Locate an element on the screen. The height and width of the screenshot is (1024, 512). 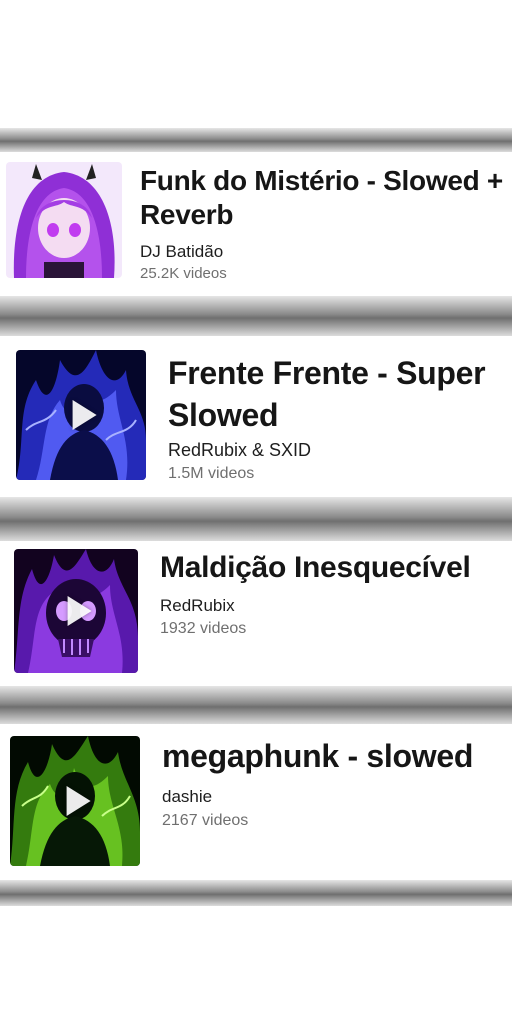
anime-girl-purple-art-icon is located at coordinates (64, 220).